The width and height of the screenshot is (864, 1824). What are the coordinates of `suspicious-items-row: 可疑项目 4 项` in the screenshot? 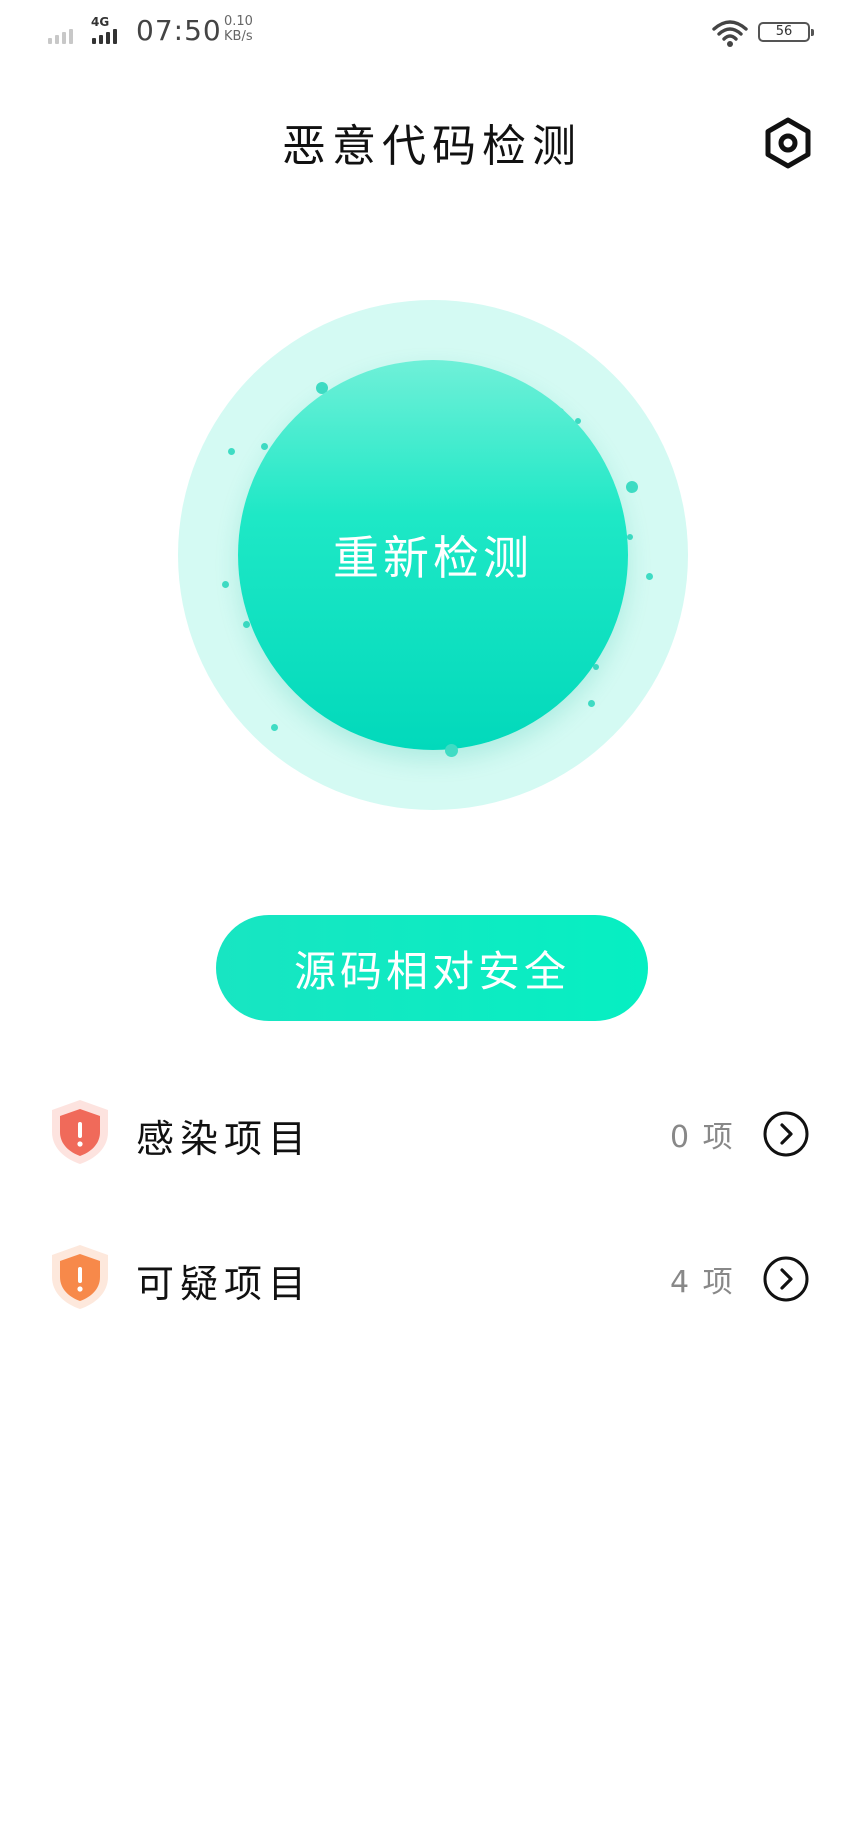 It's located at (432, 1275).